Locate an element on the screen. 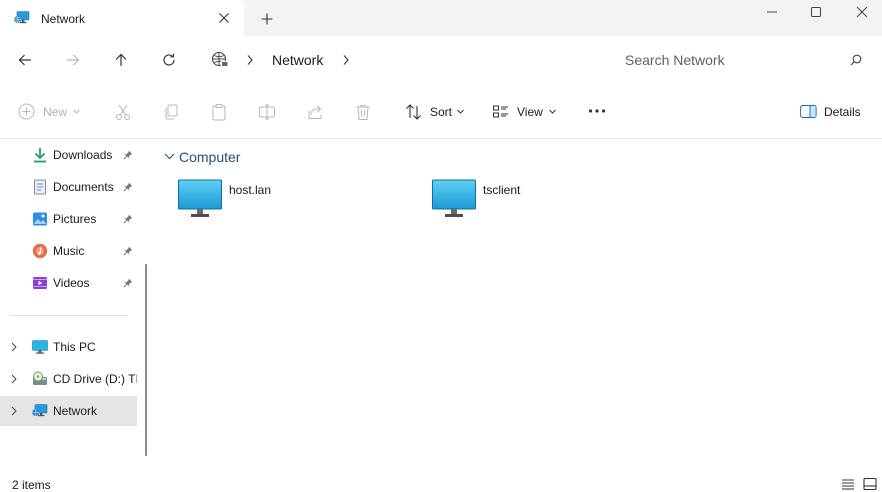  item-count: 2 items is located at coordinates (31, 485).